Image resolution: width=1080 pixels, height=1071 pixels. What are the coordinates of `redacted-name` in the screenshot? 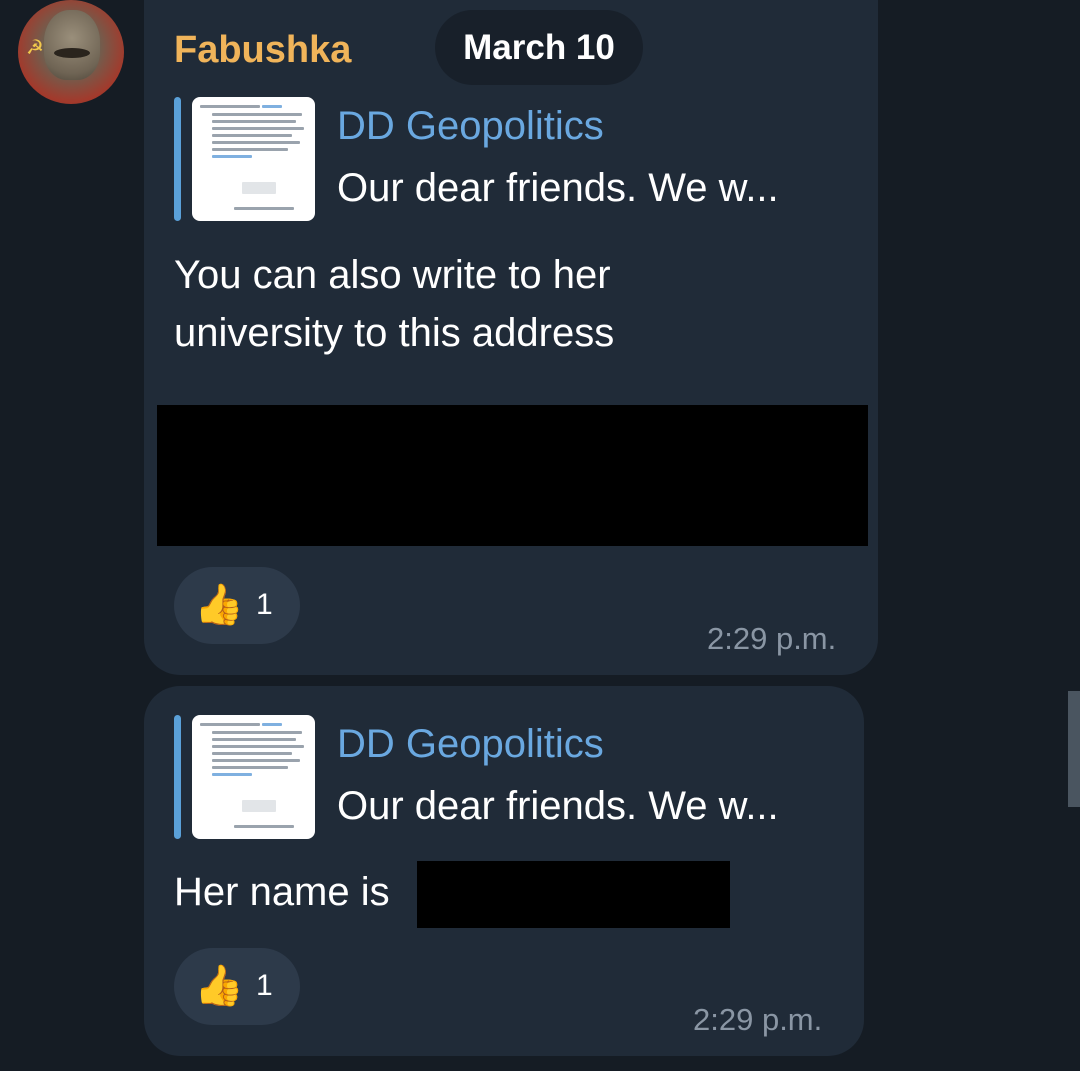 It's located at (573, 894).